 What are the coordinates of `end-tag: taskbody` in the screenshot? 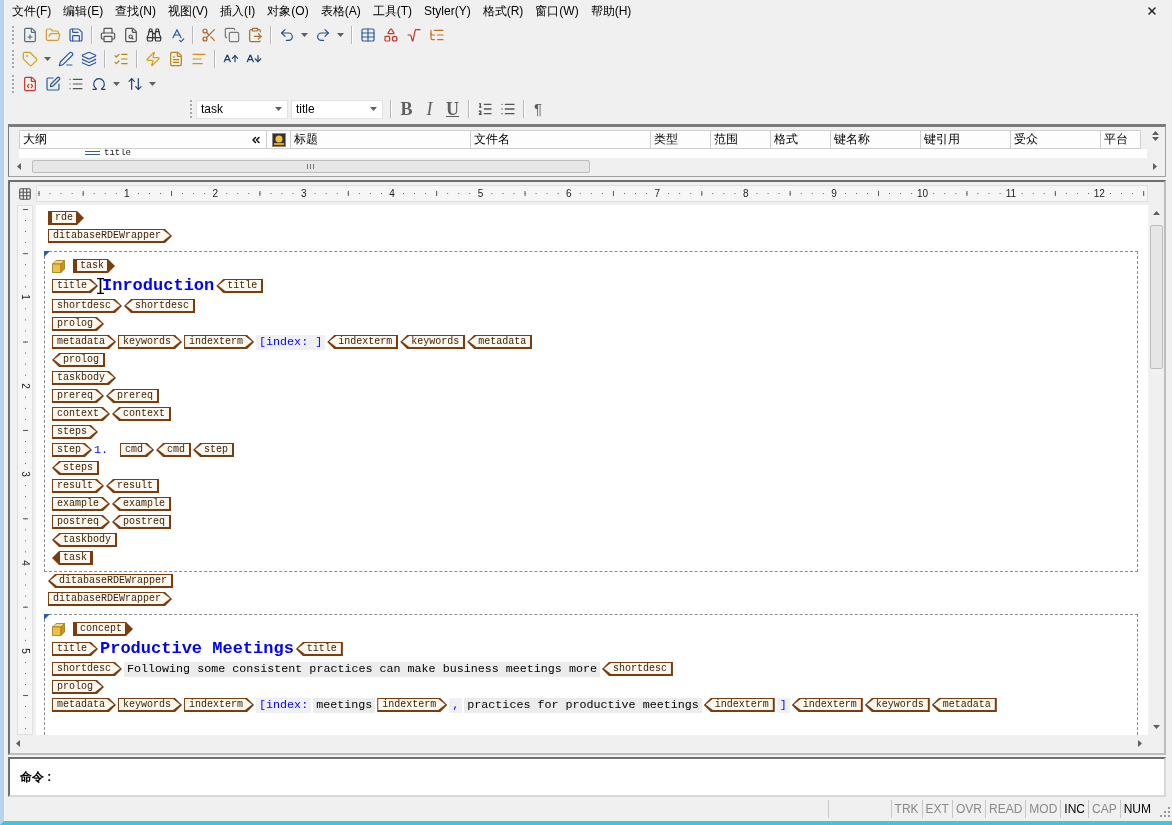 It's located at (84, 540).